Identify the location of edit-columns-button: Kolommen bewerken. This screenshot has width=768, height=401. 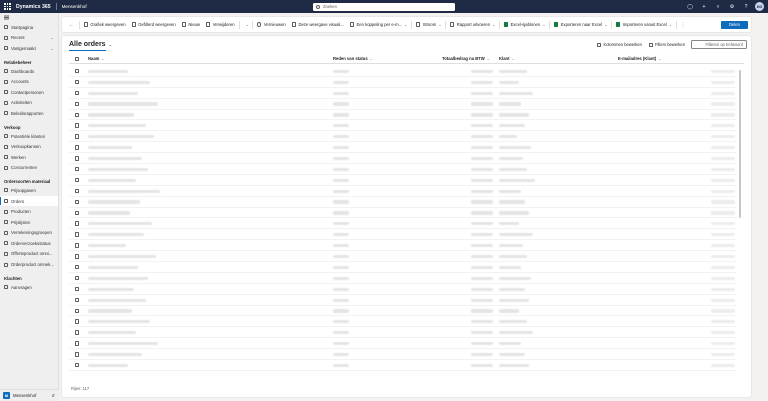
(619, 44).